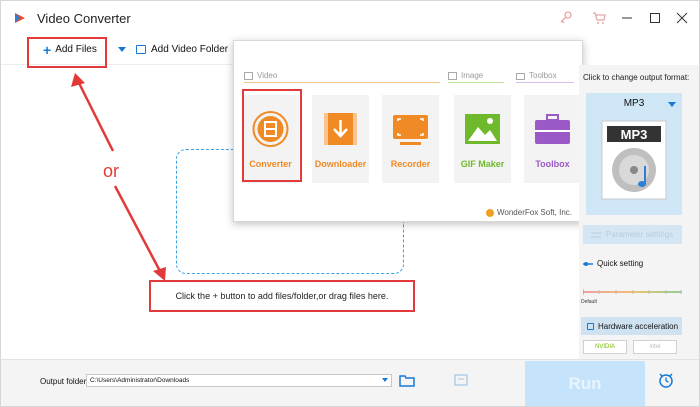 This screenshot has width=700, height=407. Describe the element at coordinates (520, 76) in the screenshot. I see `toolbox-category-icon` at that location.